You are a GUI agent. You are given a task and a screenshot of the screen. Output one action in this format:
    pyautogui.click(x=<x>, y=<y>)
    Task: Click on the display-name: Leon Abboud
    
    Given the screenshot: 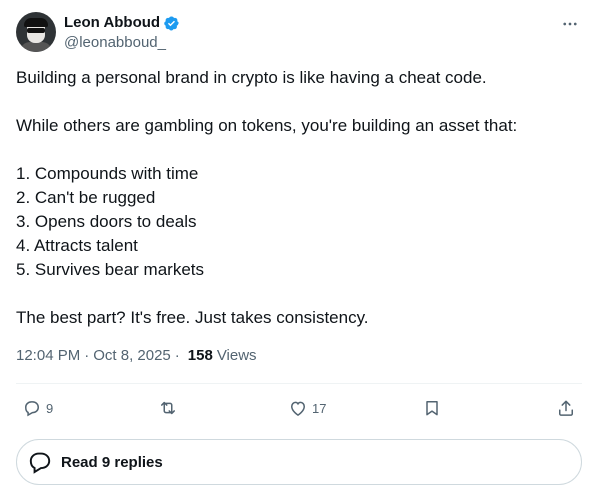 What is the action you would take?
    pyautogui.click(x=112, y=23)
    